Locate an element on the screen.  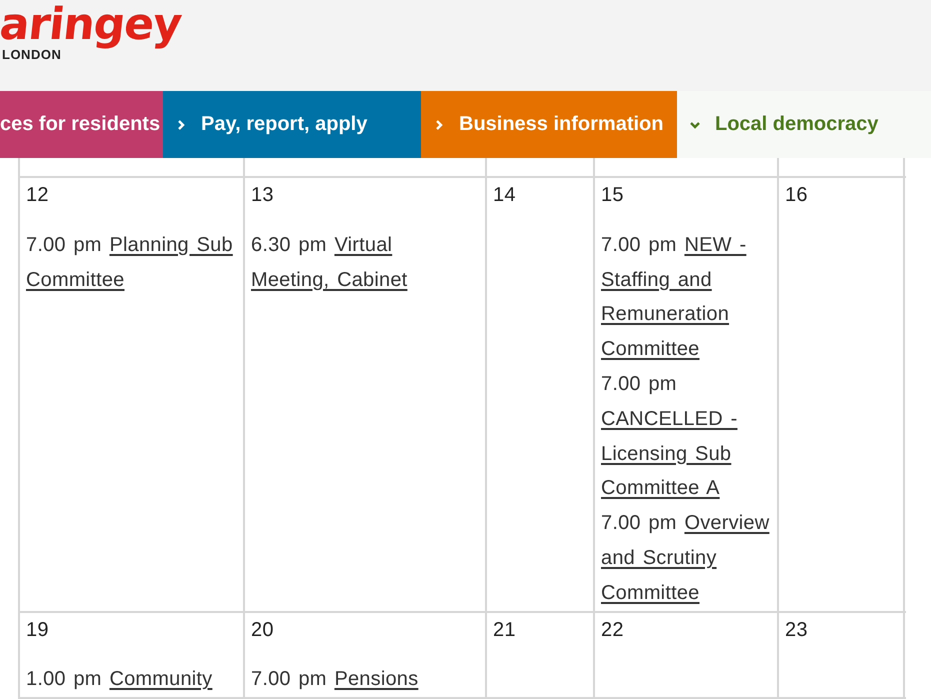
day-number: 12 is located at coordinates (38, 195).